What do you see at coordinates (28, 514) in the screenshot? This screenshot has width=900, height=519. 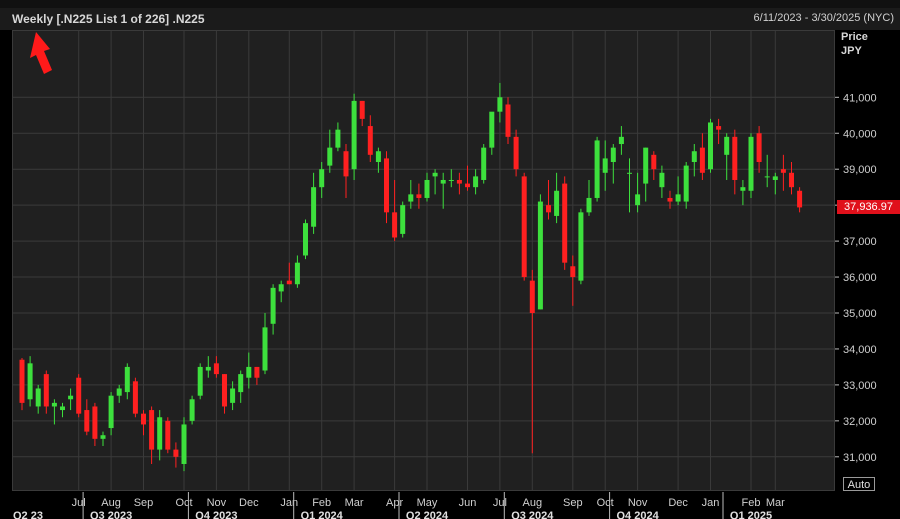 I see `quarter-tick-label: Q2 23` at bounding box center [28, 514].